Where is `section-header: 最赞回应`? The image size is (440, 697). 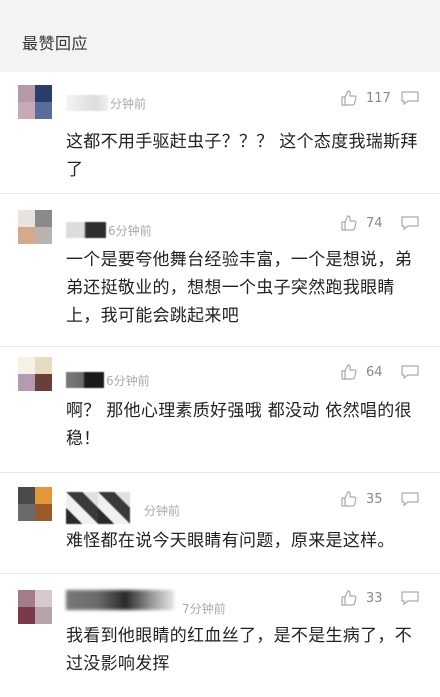
section-header: 最赞回应 is located at coordinates (220, 36).